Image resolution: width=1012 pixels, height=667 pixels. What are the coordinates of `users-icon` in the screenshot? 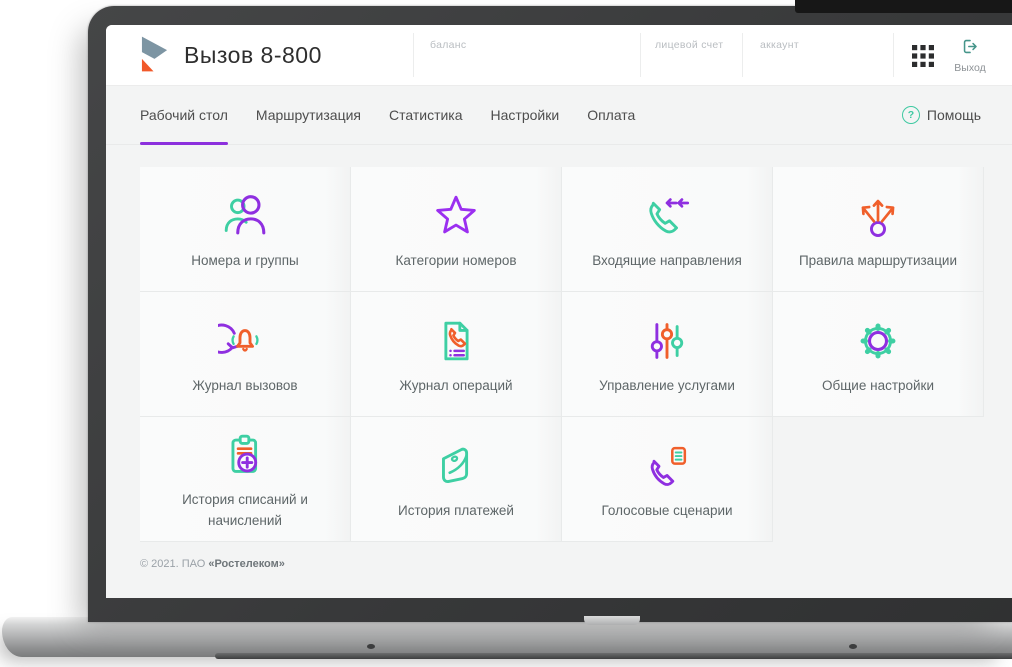 It's located at (245, 215).